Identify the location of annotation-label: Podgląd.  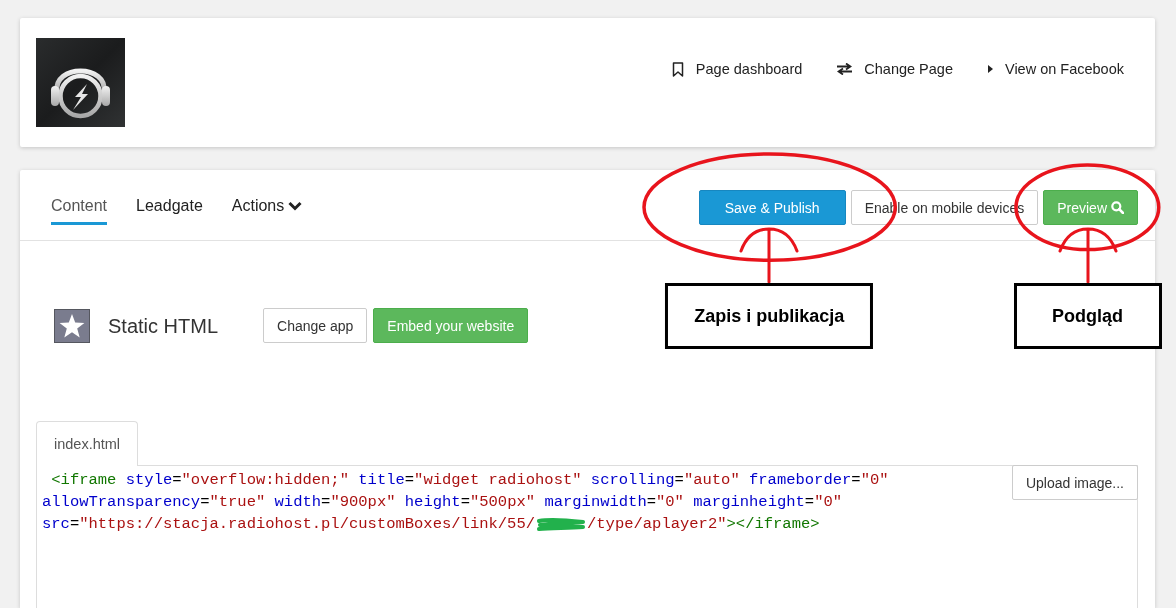
(1087, 316).